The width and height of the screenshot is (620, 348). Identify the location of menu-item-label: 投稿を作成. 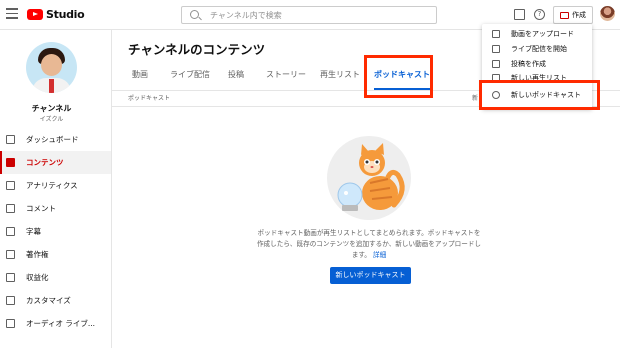
(528, 64).